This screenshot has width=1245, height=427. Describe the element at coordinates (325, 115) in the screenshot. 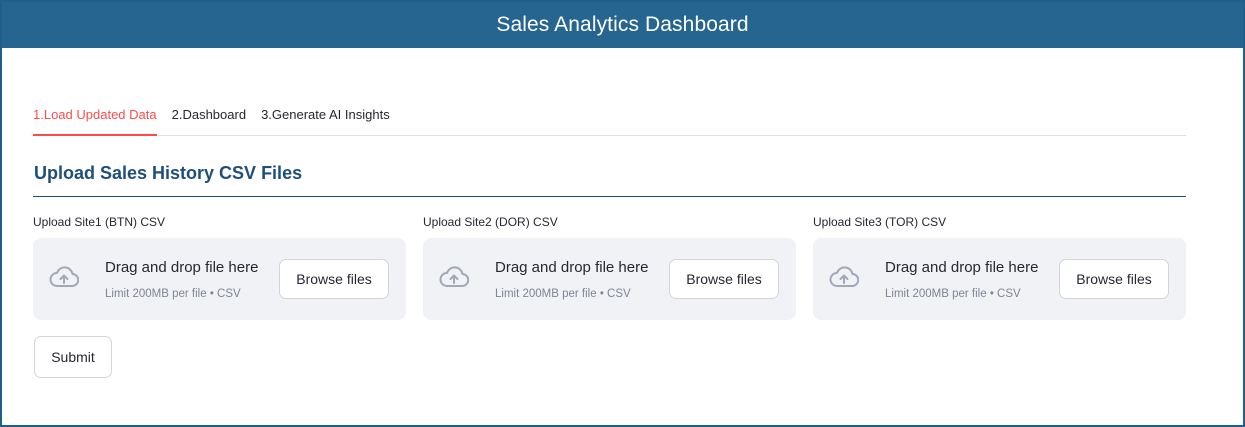

I see `tab-generate-ai-insights: 3.Generate AI Insights` at that location.